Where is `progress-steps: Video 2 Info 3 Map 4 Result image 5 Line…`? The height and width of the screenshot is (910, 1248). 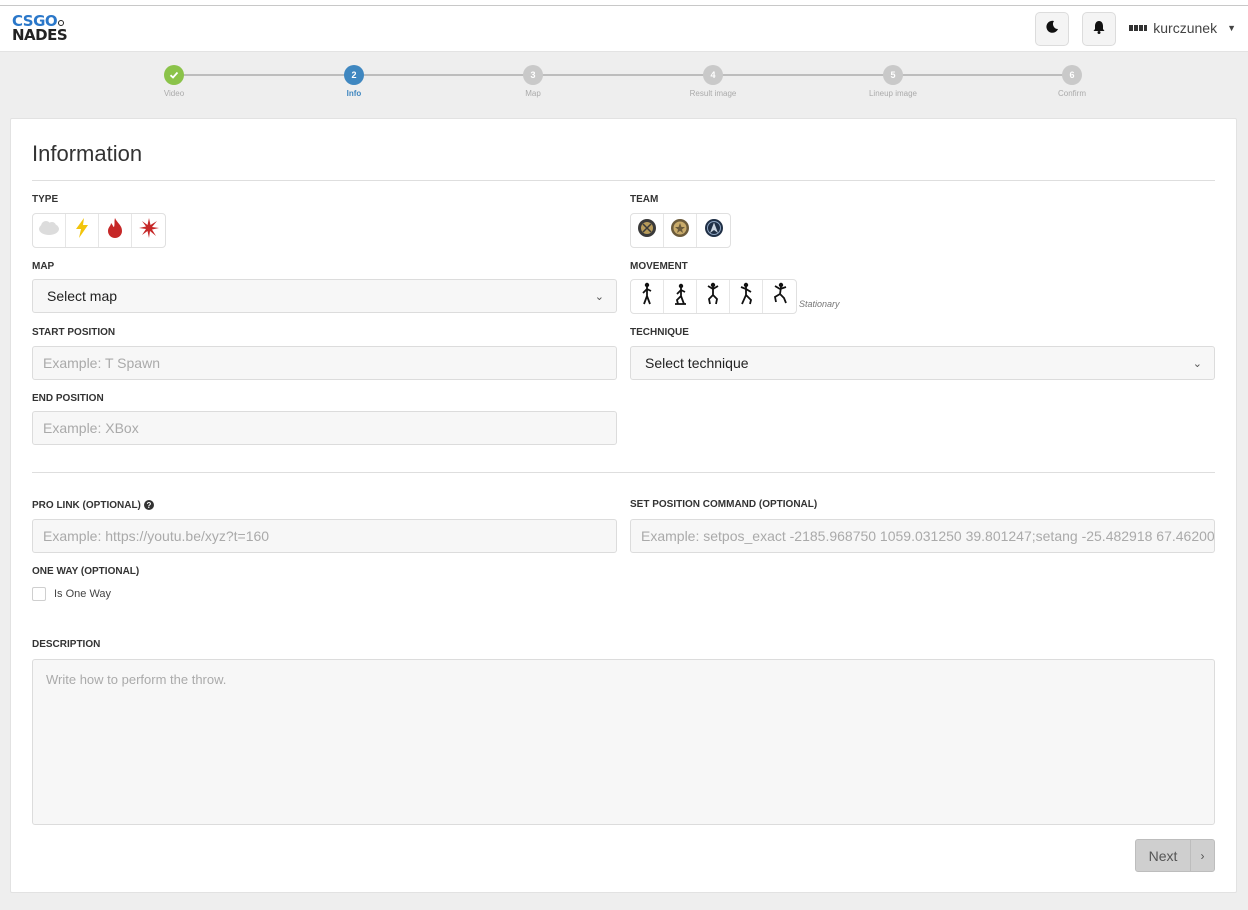
progress-steps: Video 2 Info 3 Map 4 Result image 5 Line… is located at coordinates (624, 85).